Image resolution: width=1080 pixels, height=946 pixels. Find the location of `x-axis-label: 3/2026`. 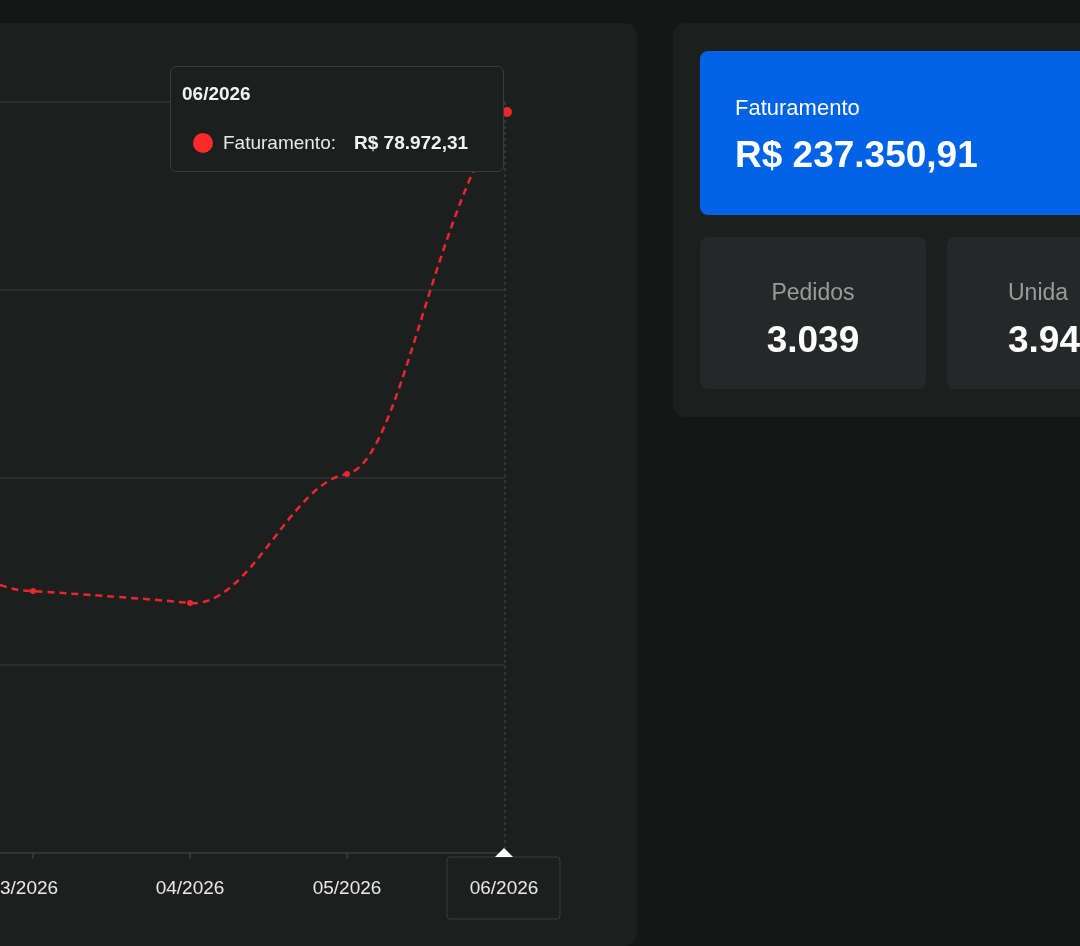

x-axis-label: 3/2026 is located at coordinates (29, 887).